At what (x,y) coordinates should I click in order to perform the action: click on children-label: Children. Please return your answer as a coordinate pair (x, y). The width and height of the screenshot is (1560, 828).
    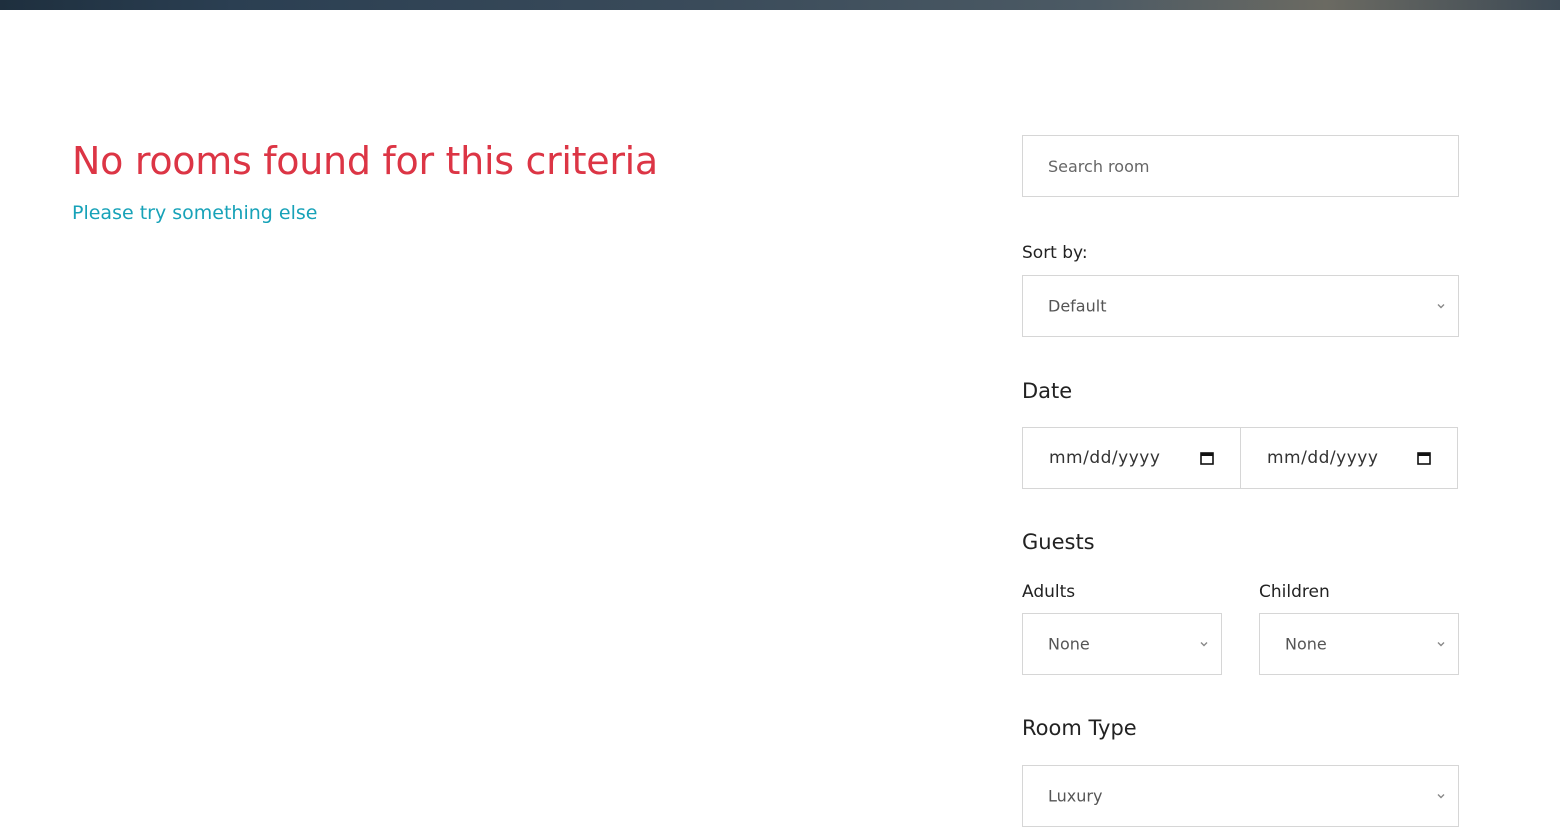
    Looking at the image, I should click on (1294, 592).